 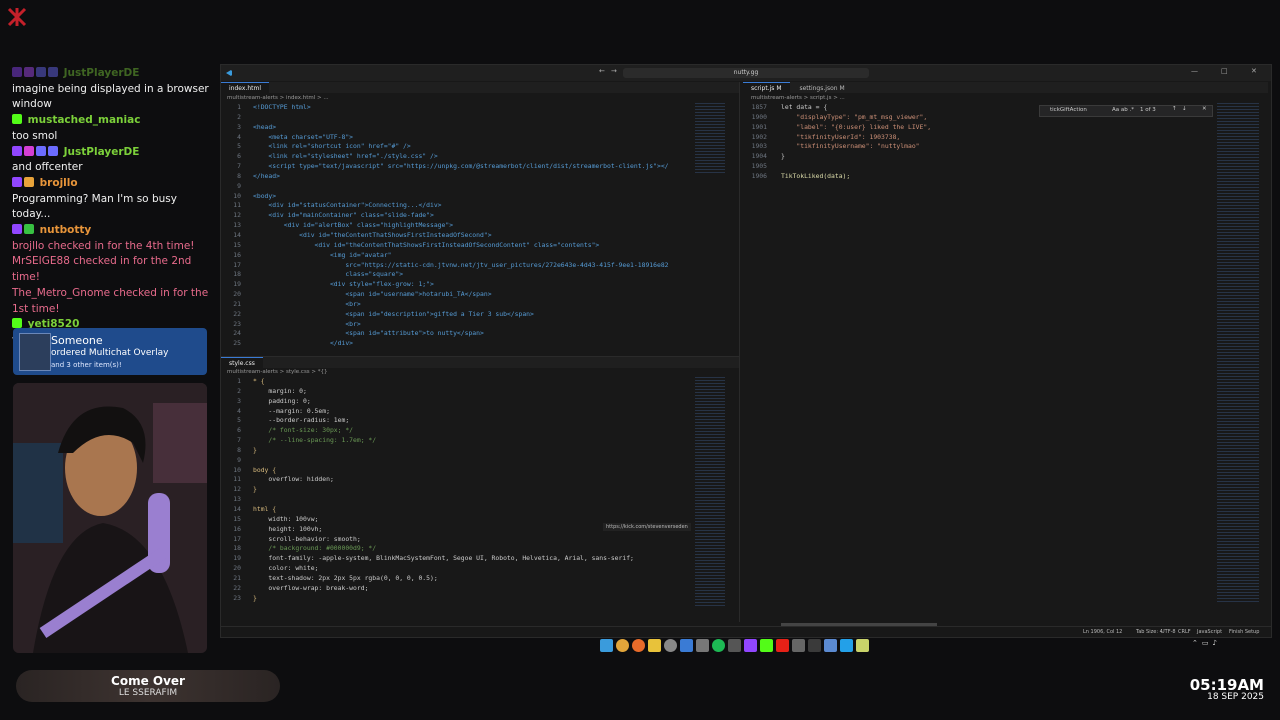 What do you see at coordinates (82, 120) in the screenshot?
I see `chat-username: mustached_maniac` at bounding box center [82, 120].